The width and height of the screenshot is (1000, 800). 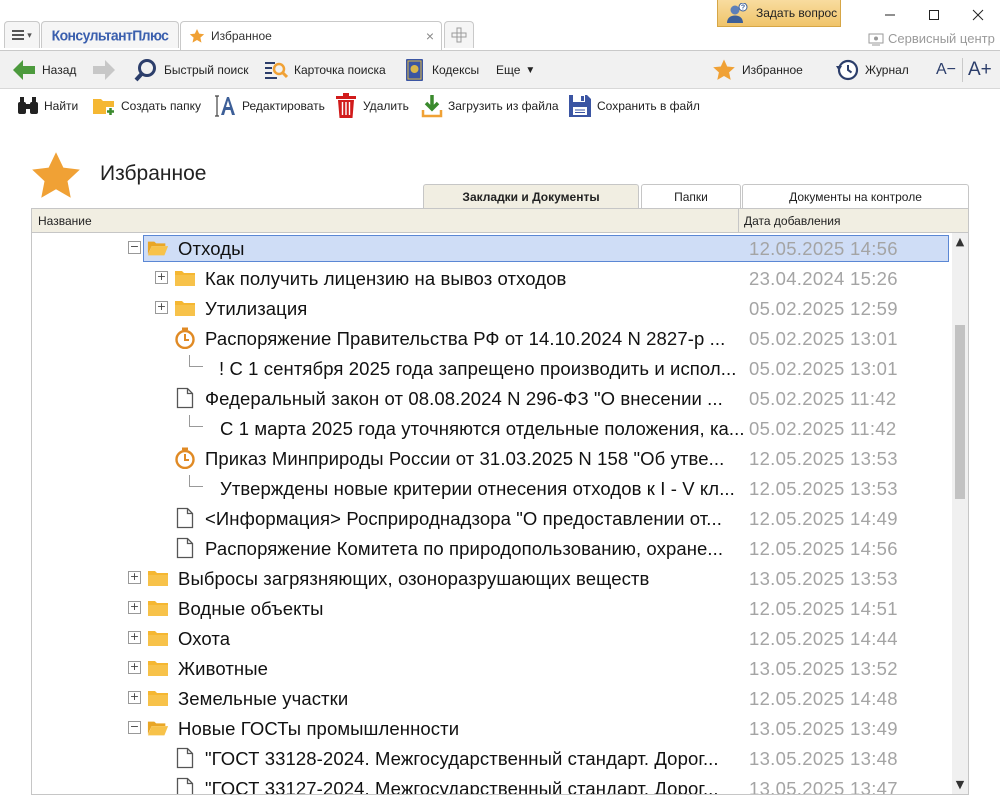 I want to click on hamburger-icon, so click(x=18, y=35).